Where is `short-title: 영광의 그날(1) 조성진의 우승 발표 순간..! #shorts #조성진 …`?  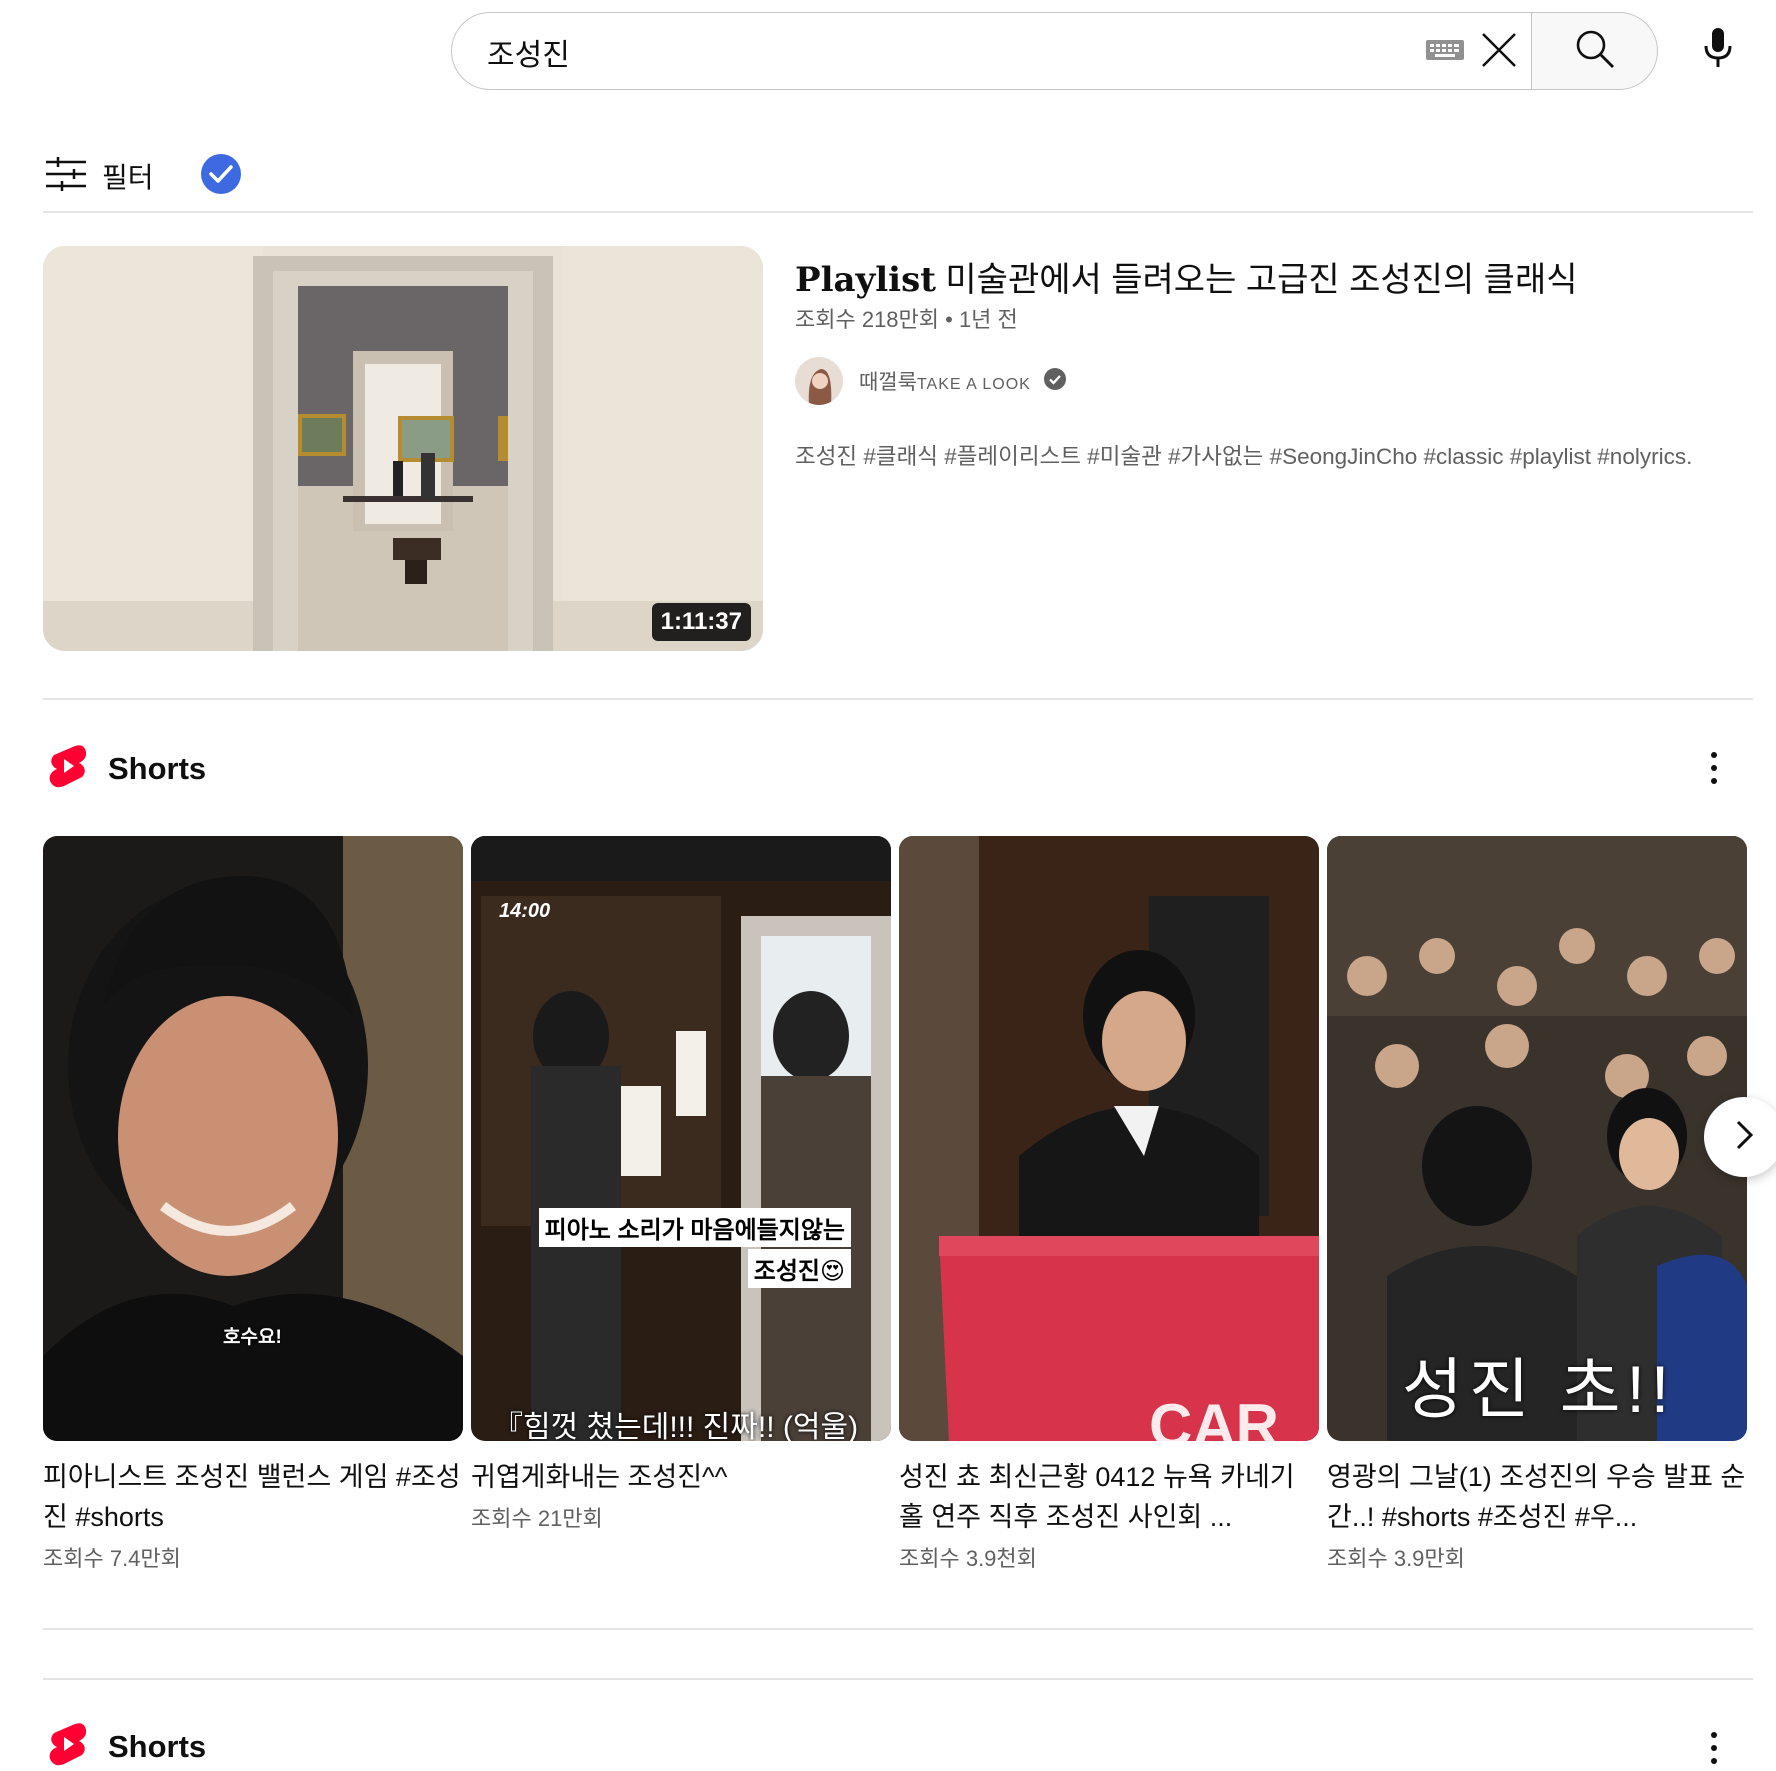
short-title: 영광의 그날(1) 조성진의 우승 발표 순간..! #shorts #조성진 … is located at coordinates (1537, 1497).